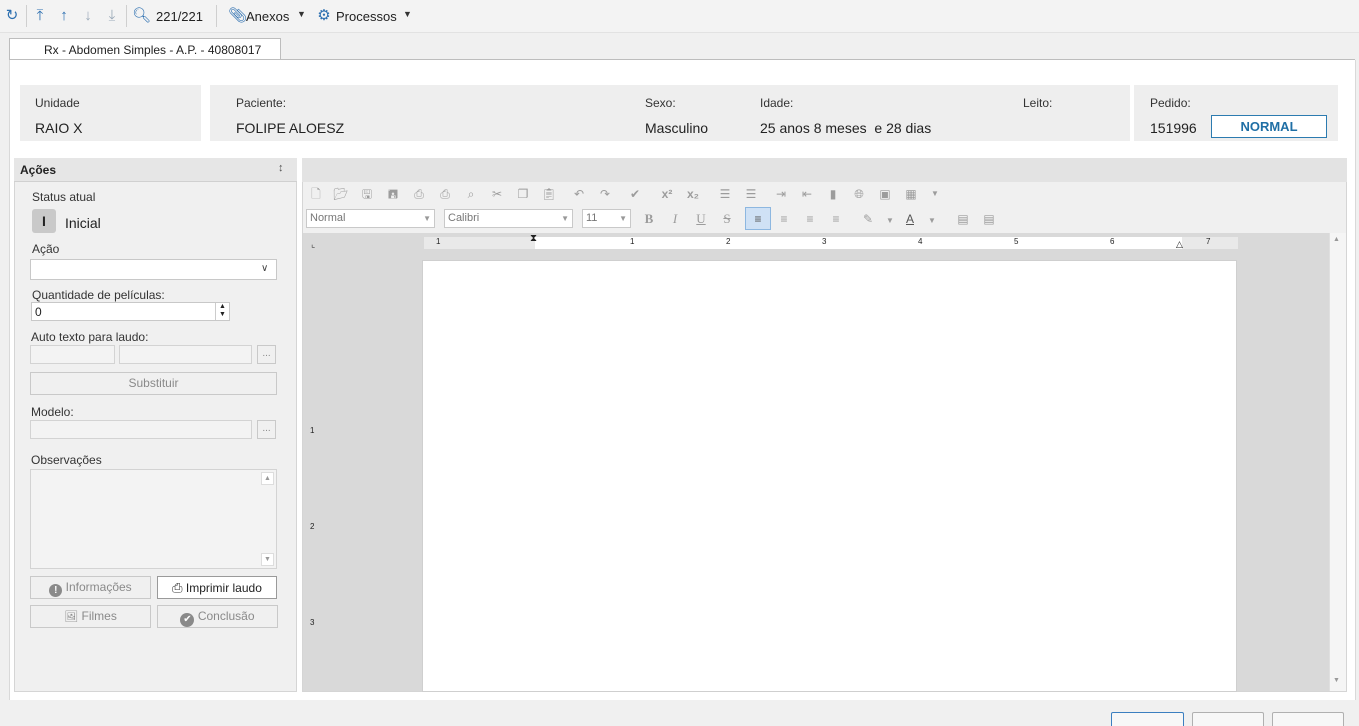 This screenshot has width=1359, height=726. Describe the element at coordinates (635, 194) in the screenshot. I see `spellcheck-icon: ✔` at that location.